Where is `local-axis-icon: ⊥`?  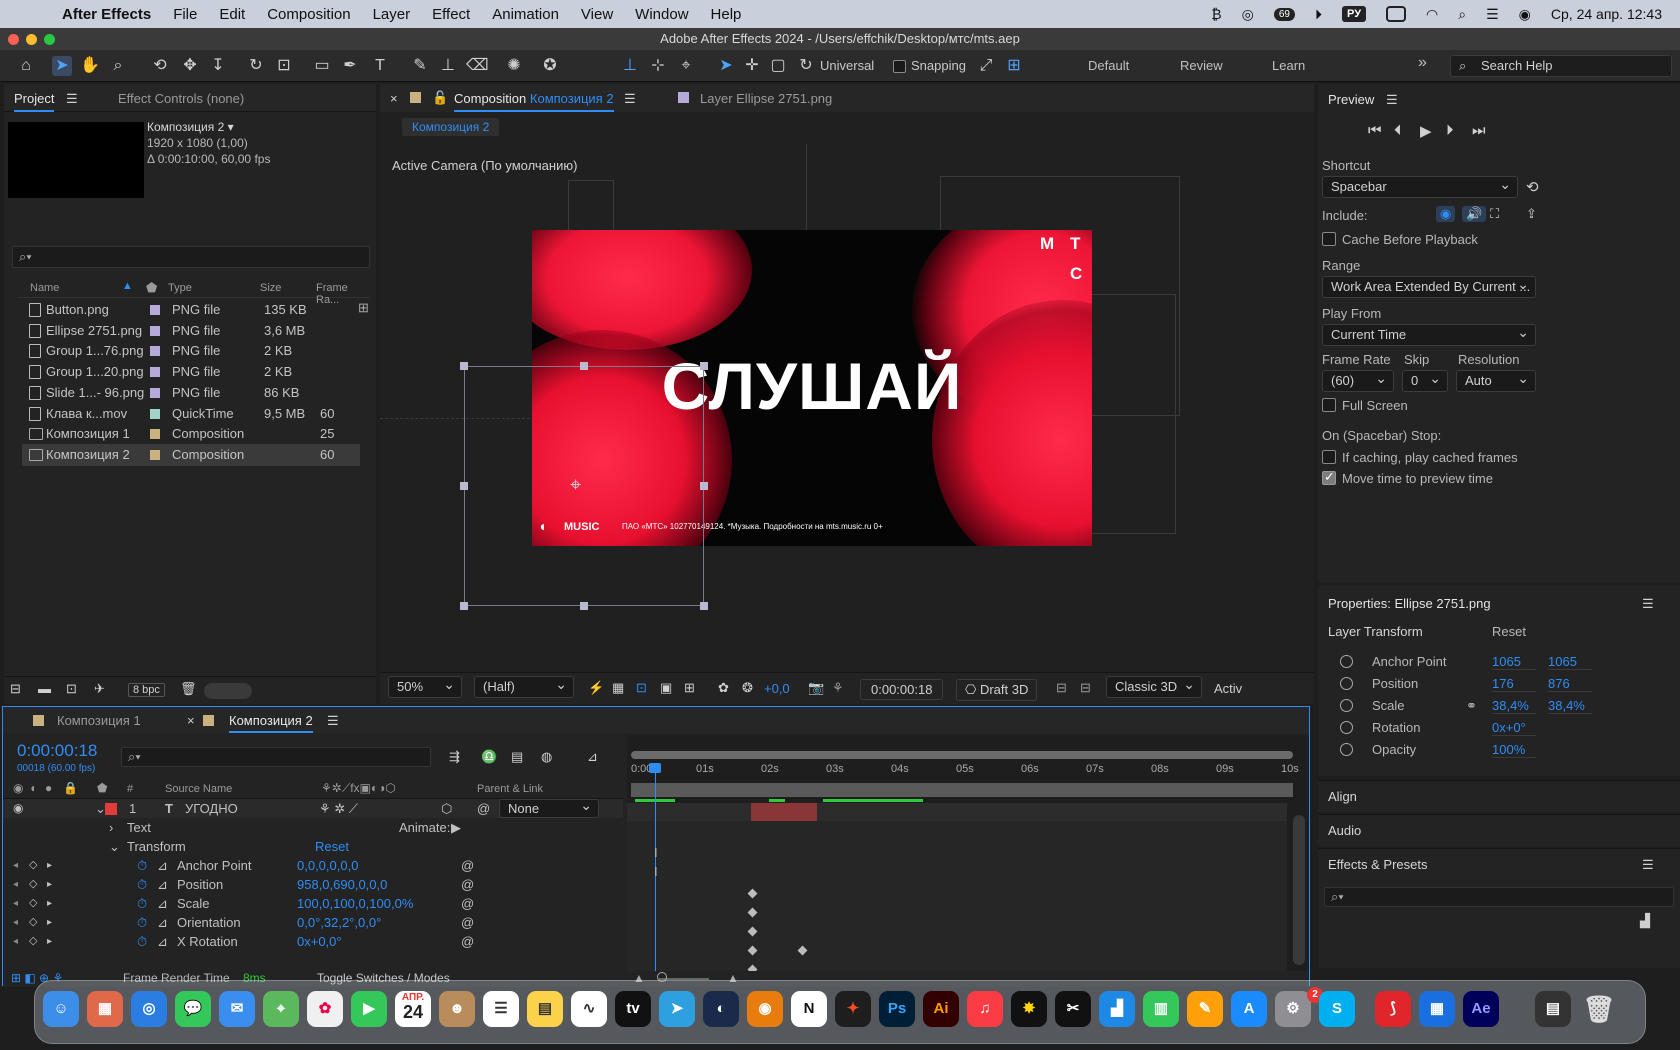
local-axis-icon: ⊥ is located at coordinates (630, 66).